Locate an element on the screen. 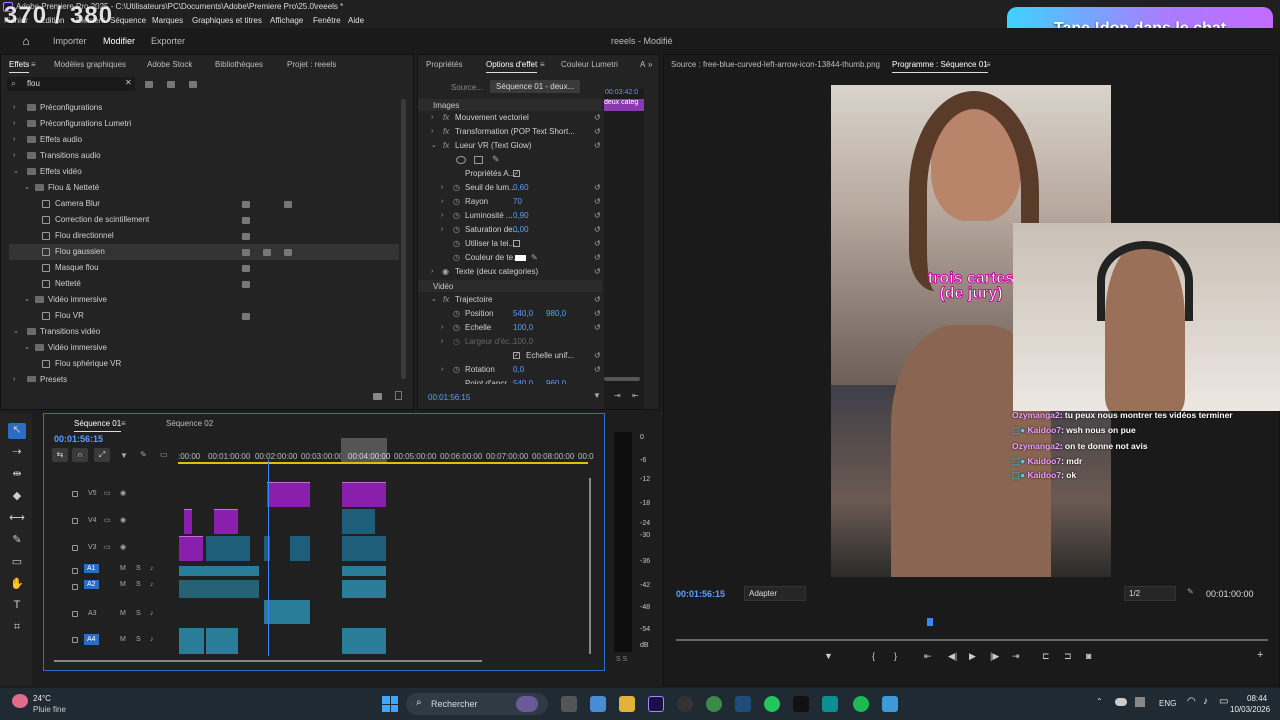  tray-chevron-icon: ⌃ is located at coordinates (1099, 701).